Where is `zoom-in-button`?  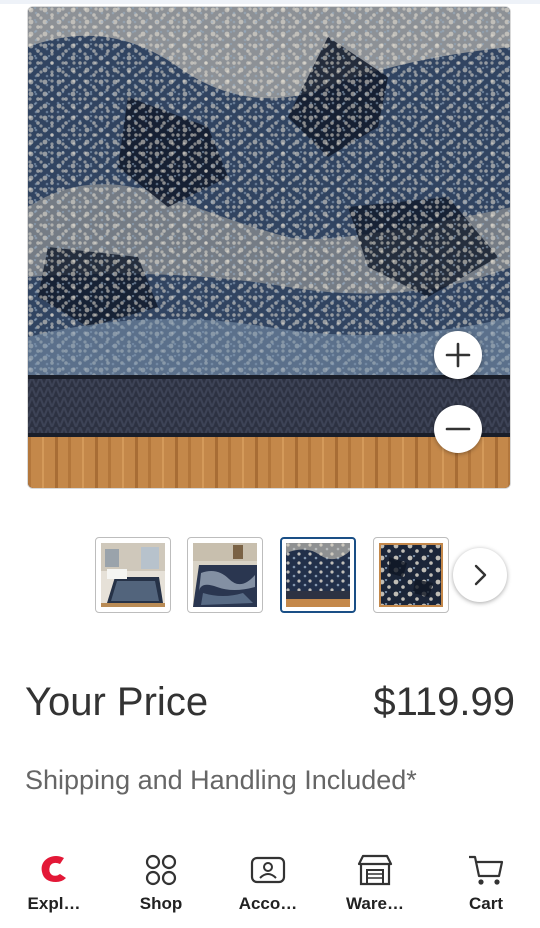 zoom-in-button is located at coordinates (458, 355).